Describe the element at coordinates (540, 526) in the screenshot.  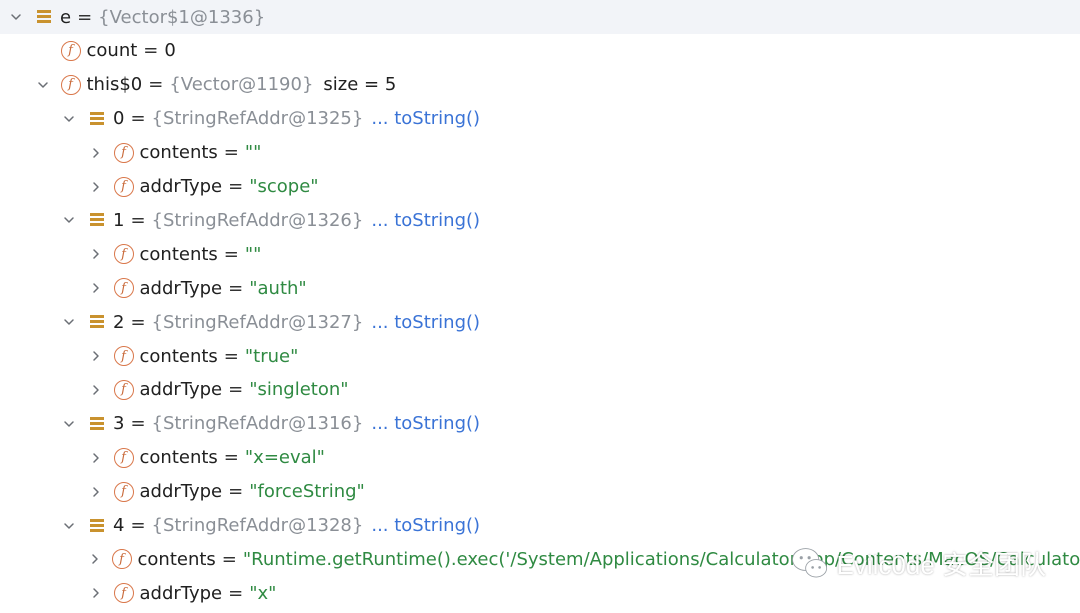
I see `tree-row: 4 = {StringRefAddr@1328} ... toString()` at that location.